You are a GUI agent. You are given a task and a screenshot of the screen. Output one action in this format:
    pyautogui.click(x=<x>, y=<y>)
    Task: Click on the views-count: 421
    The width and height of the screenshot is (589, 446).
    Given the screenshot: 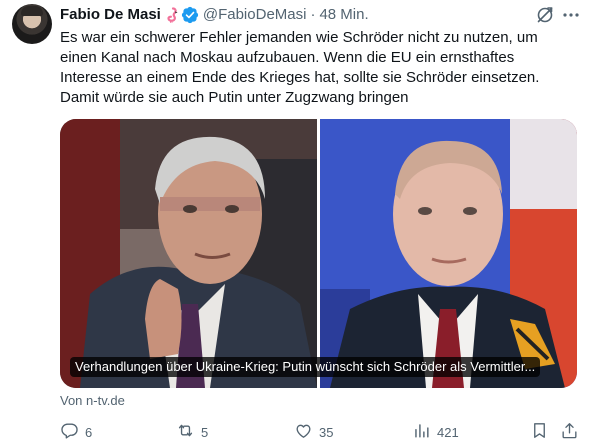 What is the action you would take?
    pyautogui.click(x=448, y=432)
    